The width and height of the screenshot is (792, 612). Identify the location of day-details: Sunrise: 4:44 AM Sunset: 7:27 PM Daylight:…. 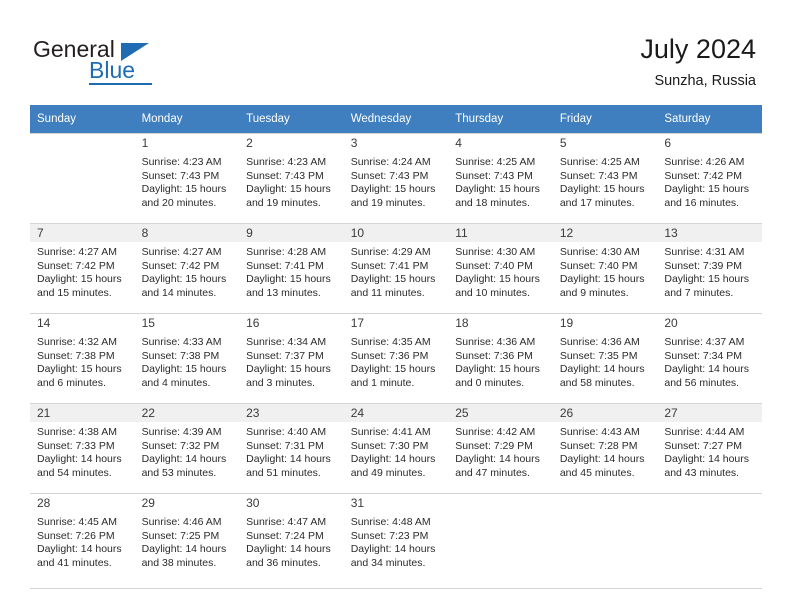
(709, 451).